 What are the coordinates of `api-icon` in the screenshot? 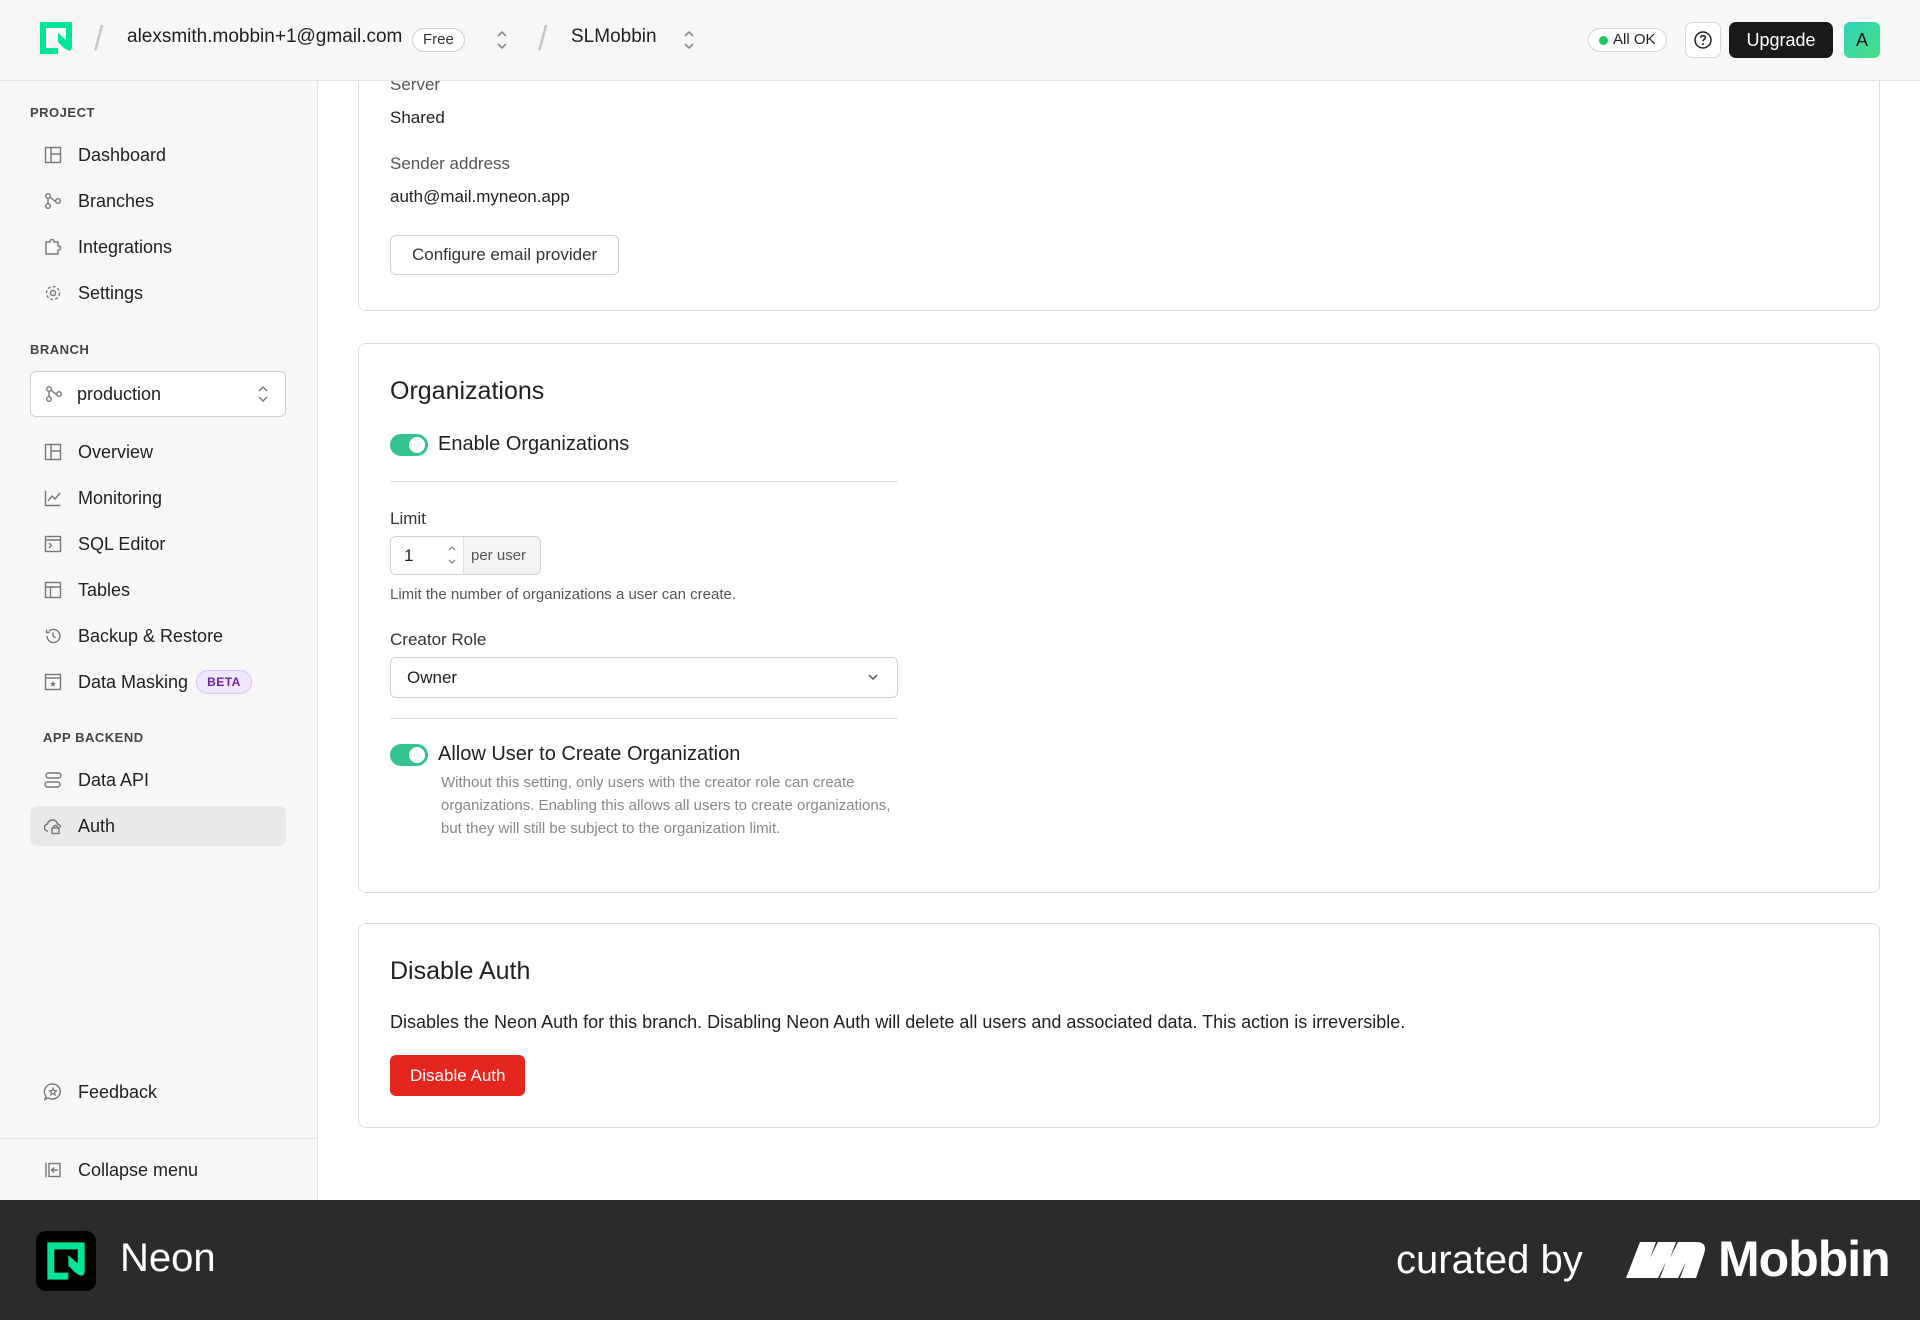 It's located at (53, 780).